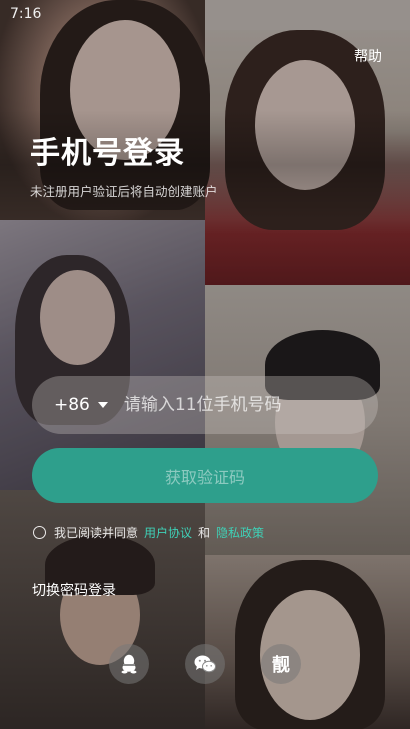 The width and height of the screenshot is (410, 729). I want to click on liang-app-icon: 靓, so click(281, 665).